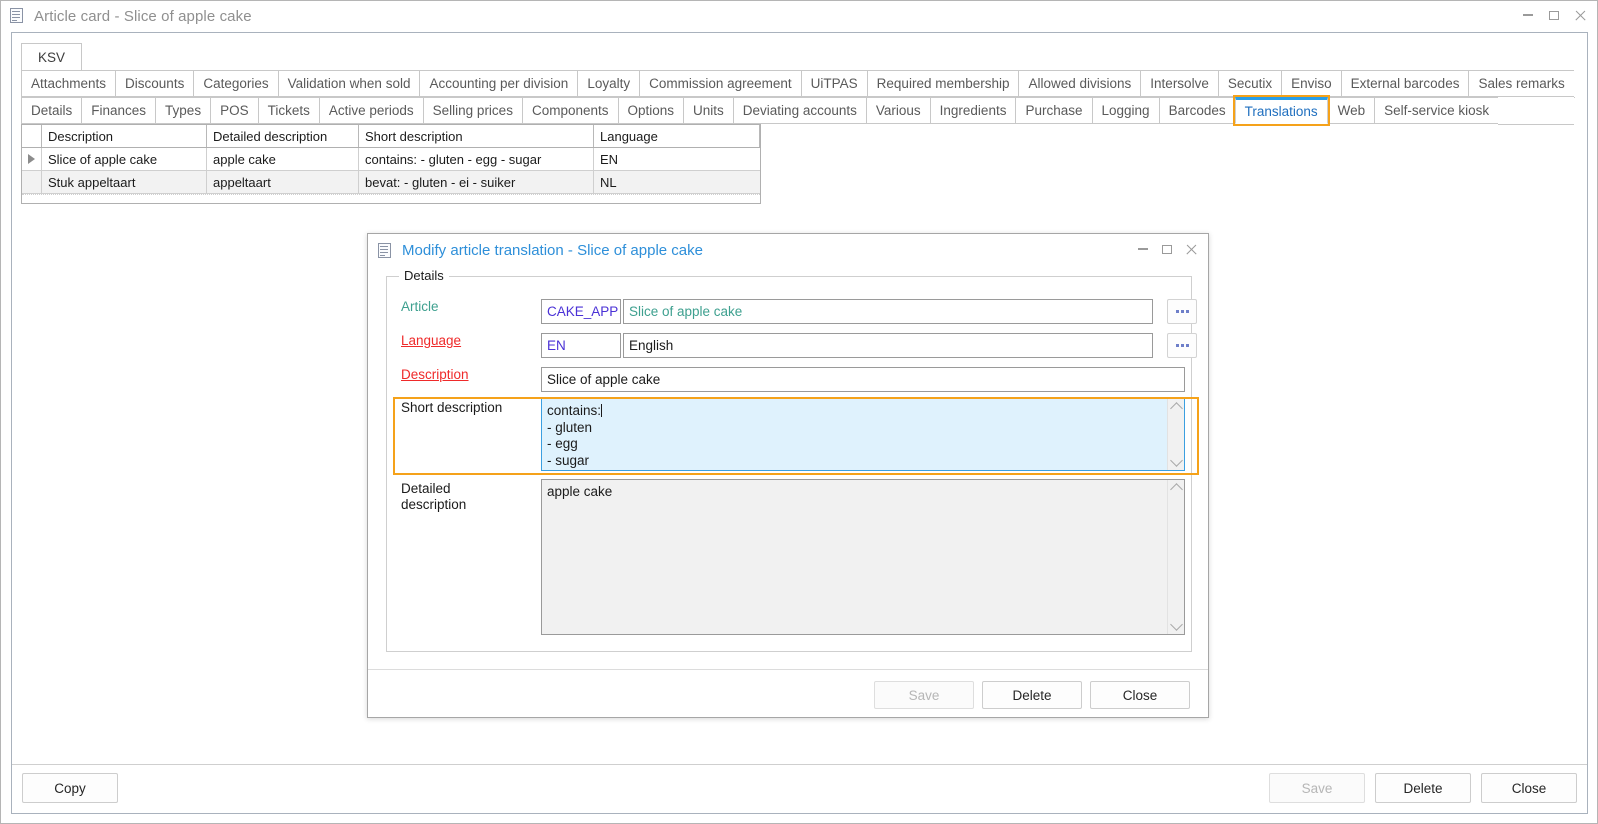  I want to click on tab-label: Allowed divisions, so click(1080, 83).